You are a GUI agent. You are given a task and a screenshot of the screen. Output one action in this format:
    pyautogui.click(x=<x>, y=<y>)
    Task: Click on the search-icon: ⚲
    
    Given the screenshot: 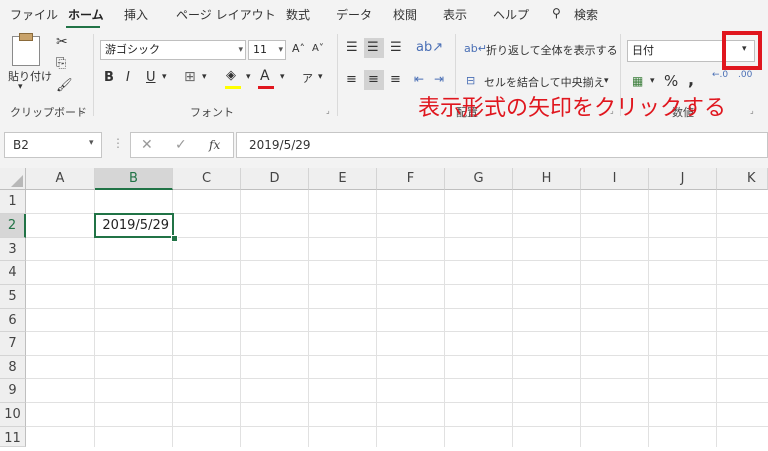 What is the action you would take?
    pyautogui.click(x=556, y=13)
    